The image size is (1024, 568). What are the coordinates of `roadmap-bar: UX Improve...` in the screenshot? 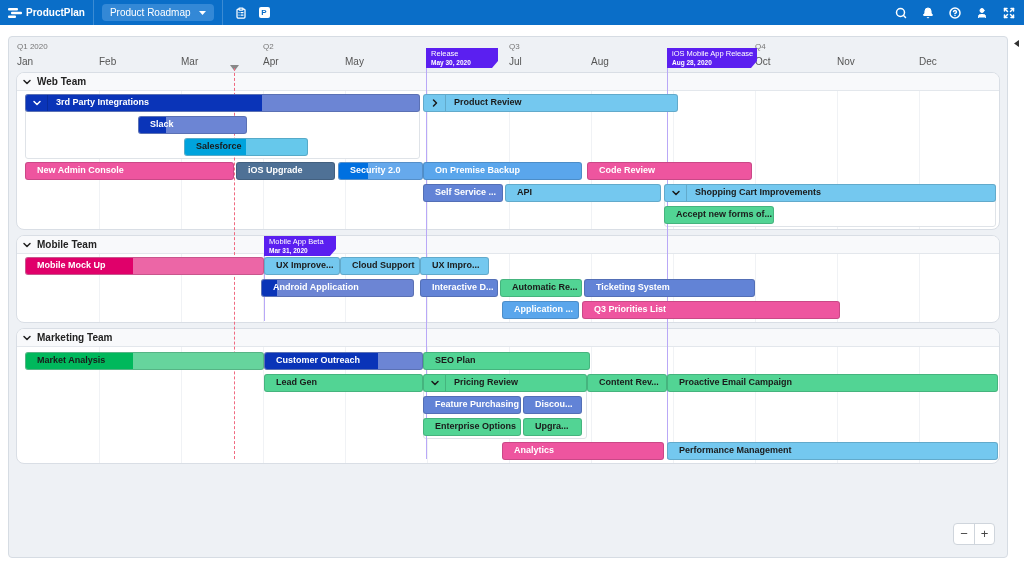 It's located at (302, 266).